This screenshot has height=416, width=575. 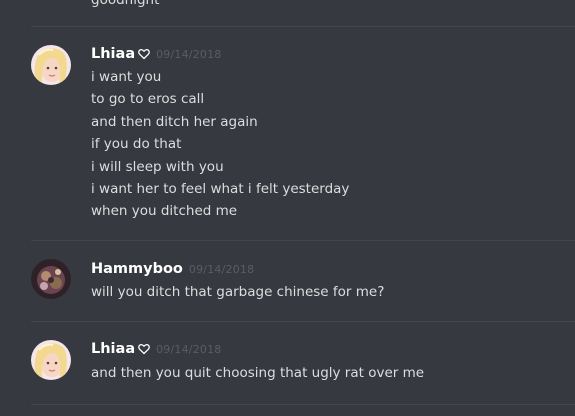 I want to click on username: Hammyboo, so click(x=137, y=269).